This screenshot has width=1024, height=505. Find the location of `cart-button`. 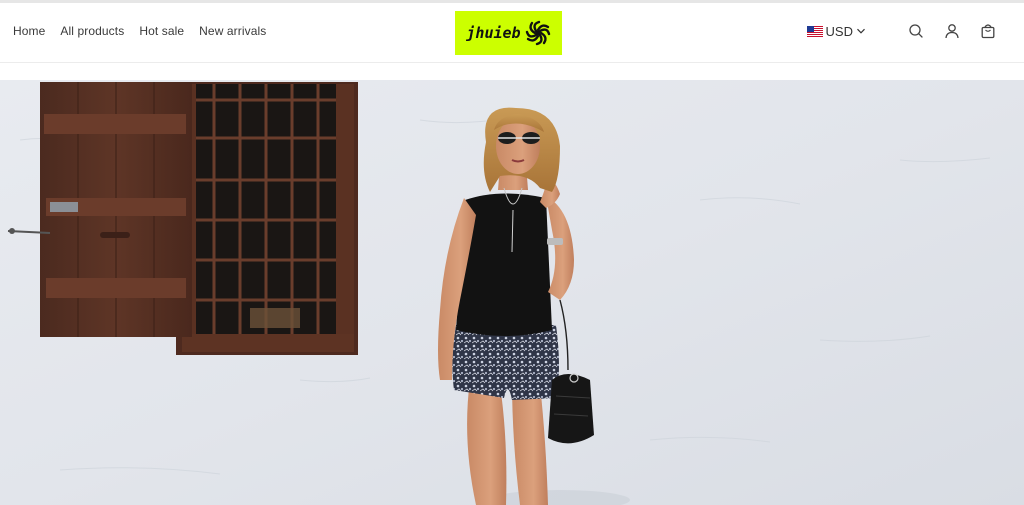

cart-button is located at coordinates (988, 31).